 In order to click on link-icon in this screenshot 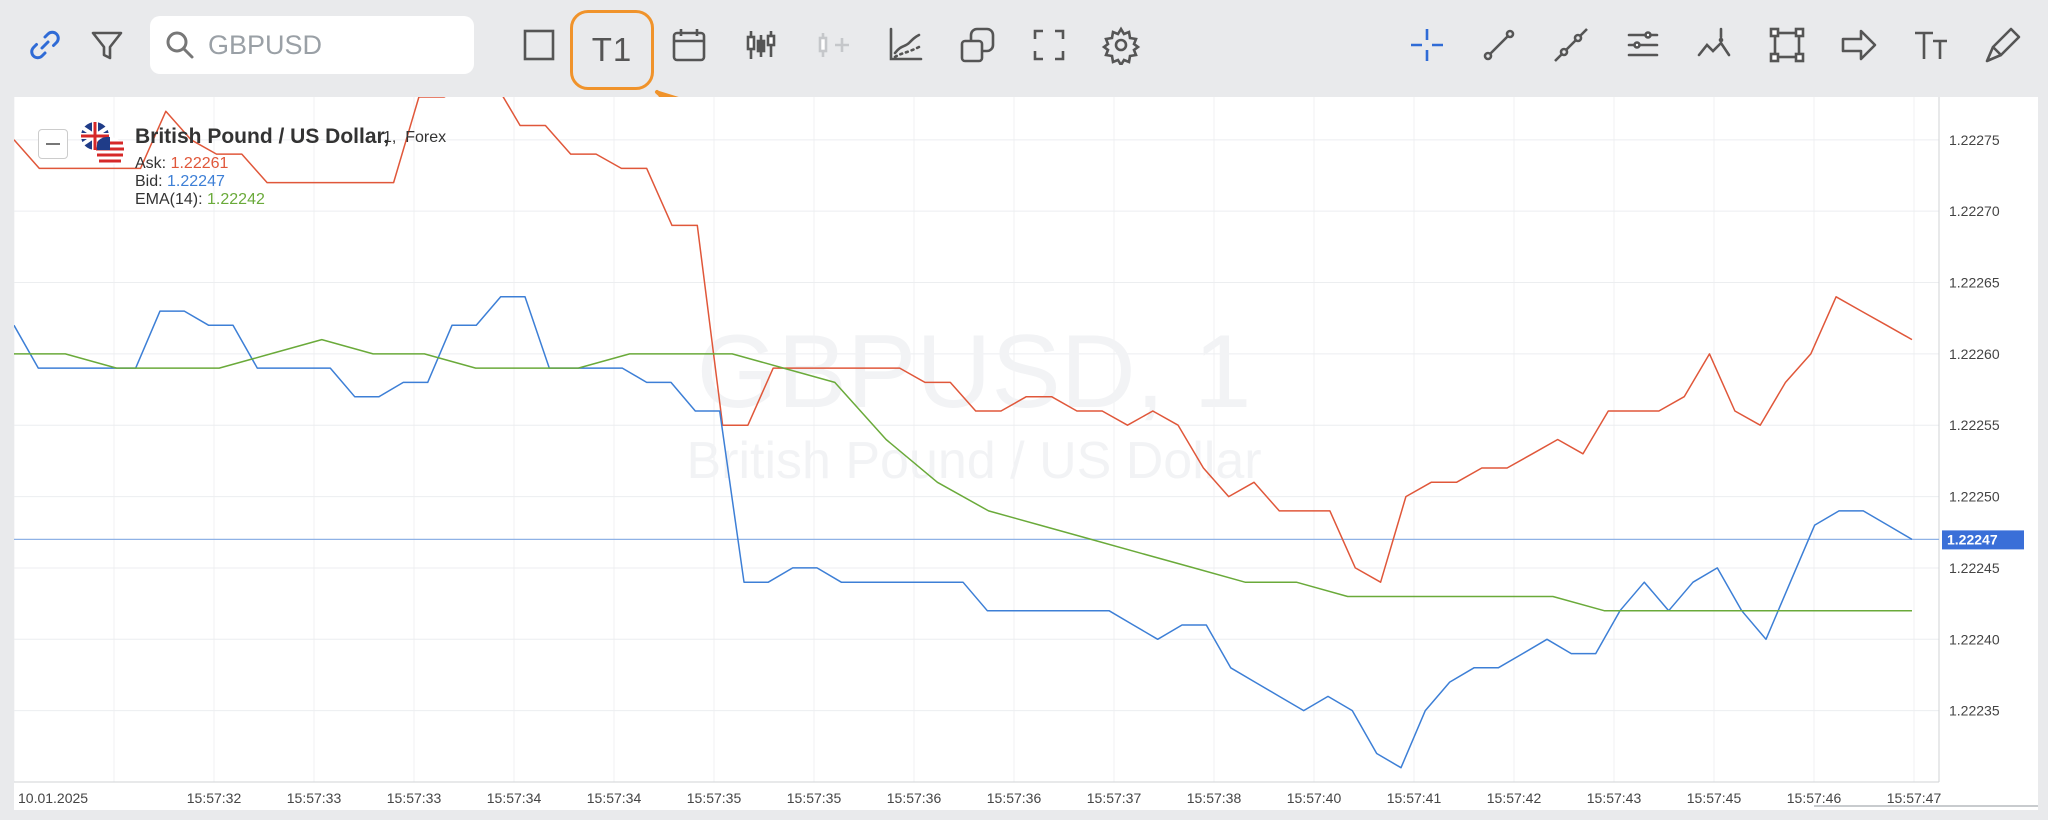, I will do `click(45, 45)`.